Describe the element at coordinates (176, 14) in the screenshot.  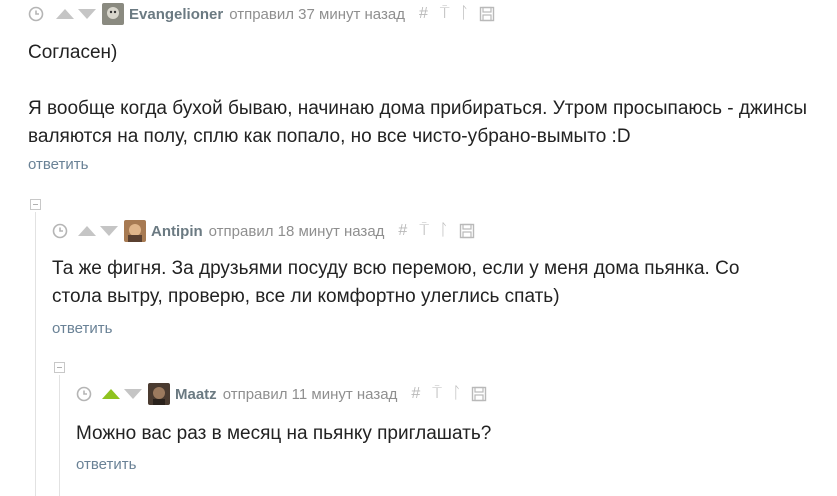
I see `author-name: Evangelioner` at that location.